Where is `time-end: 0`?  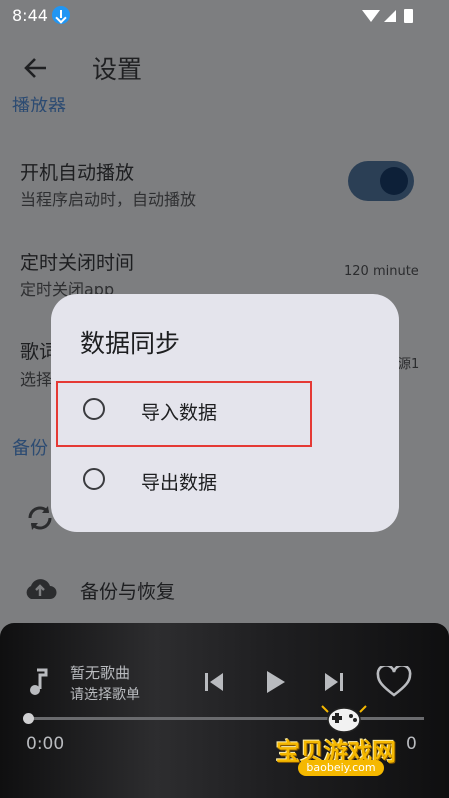
time-end: 0 is located at coordinates (411, 744).